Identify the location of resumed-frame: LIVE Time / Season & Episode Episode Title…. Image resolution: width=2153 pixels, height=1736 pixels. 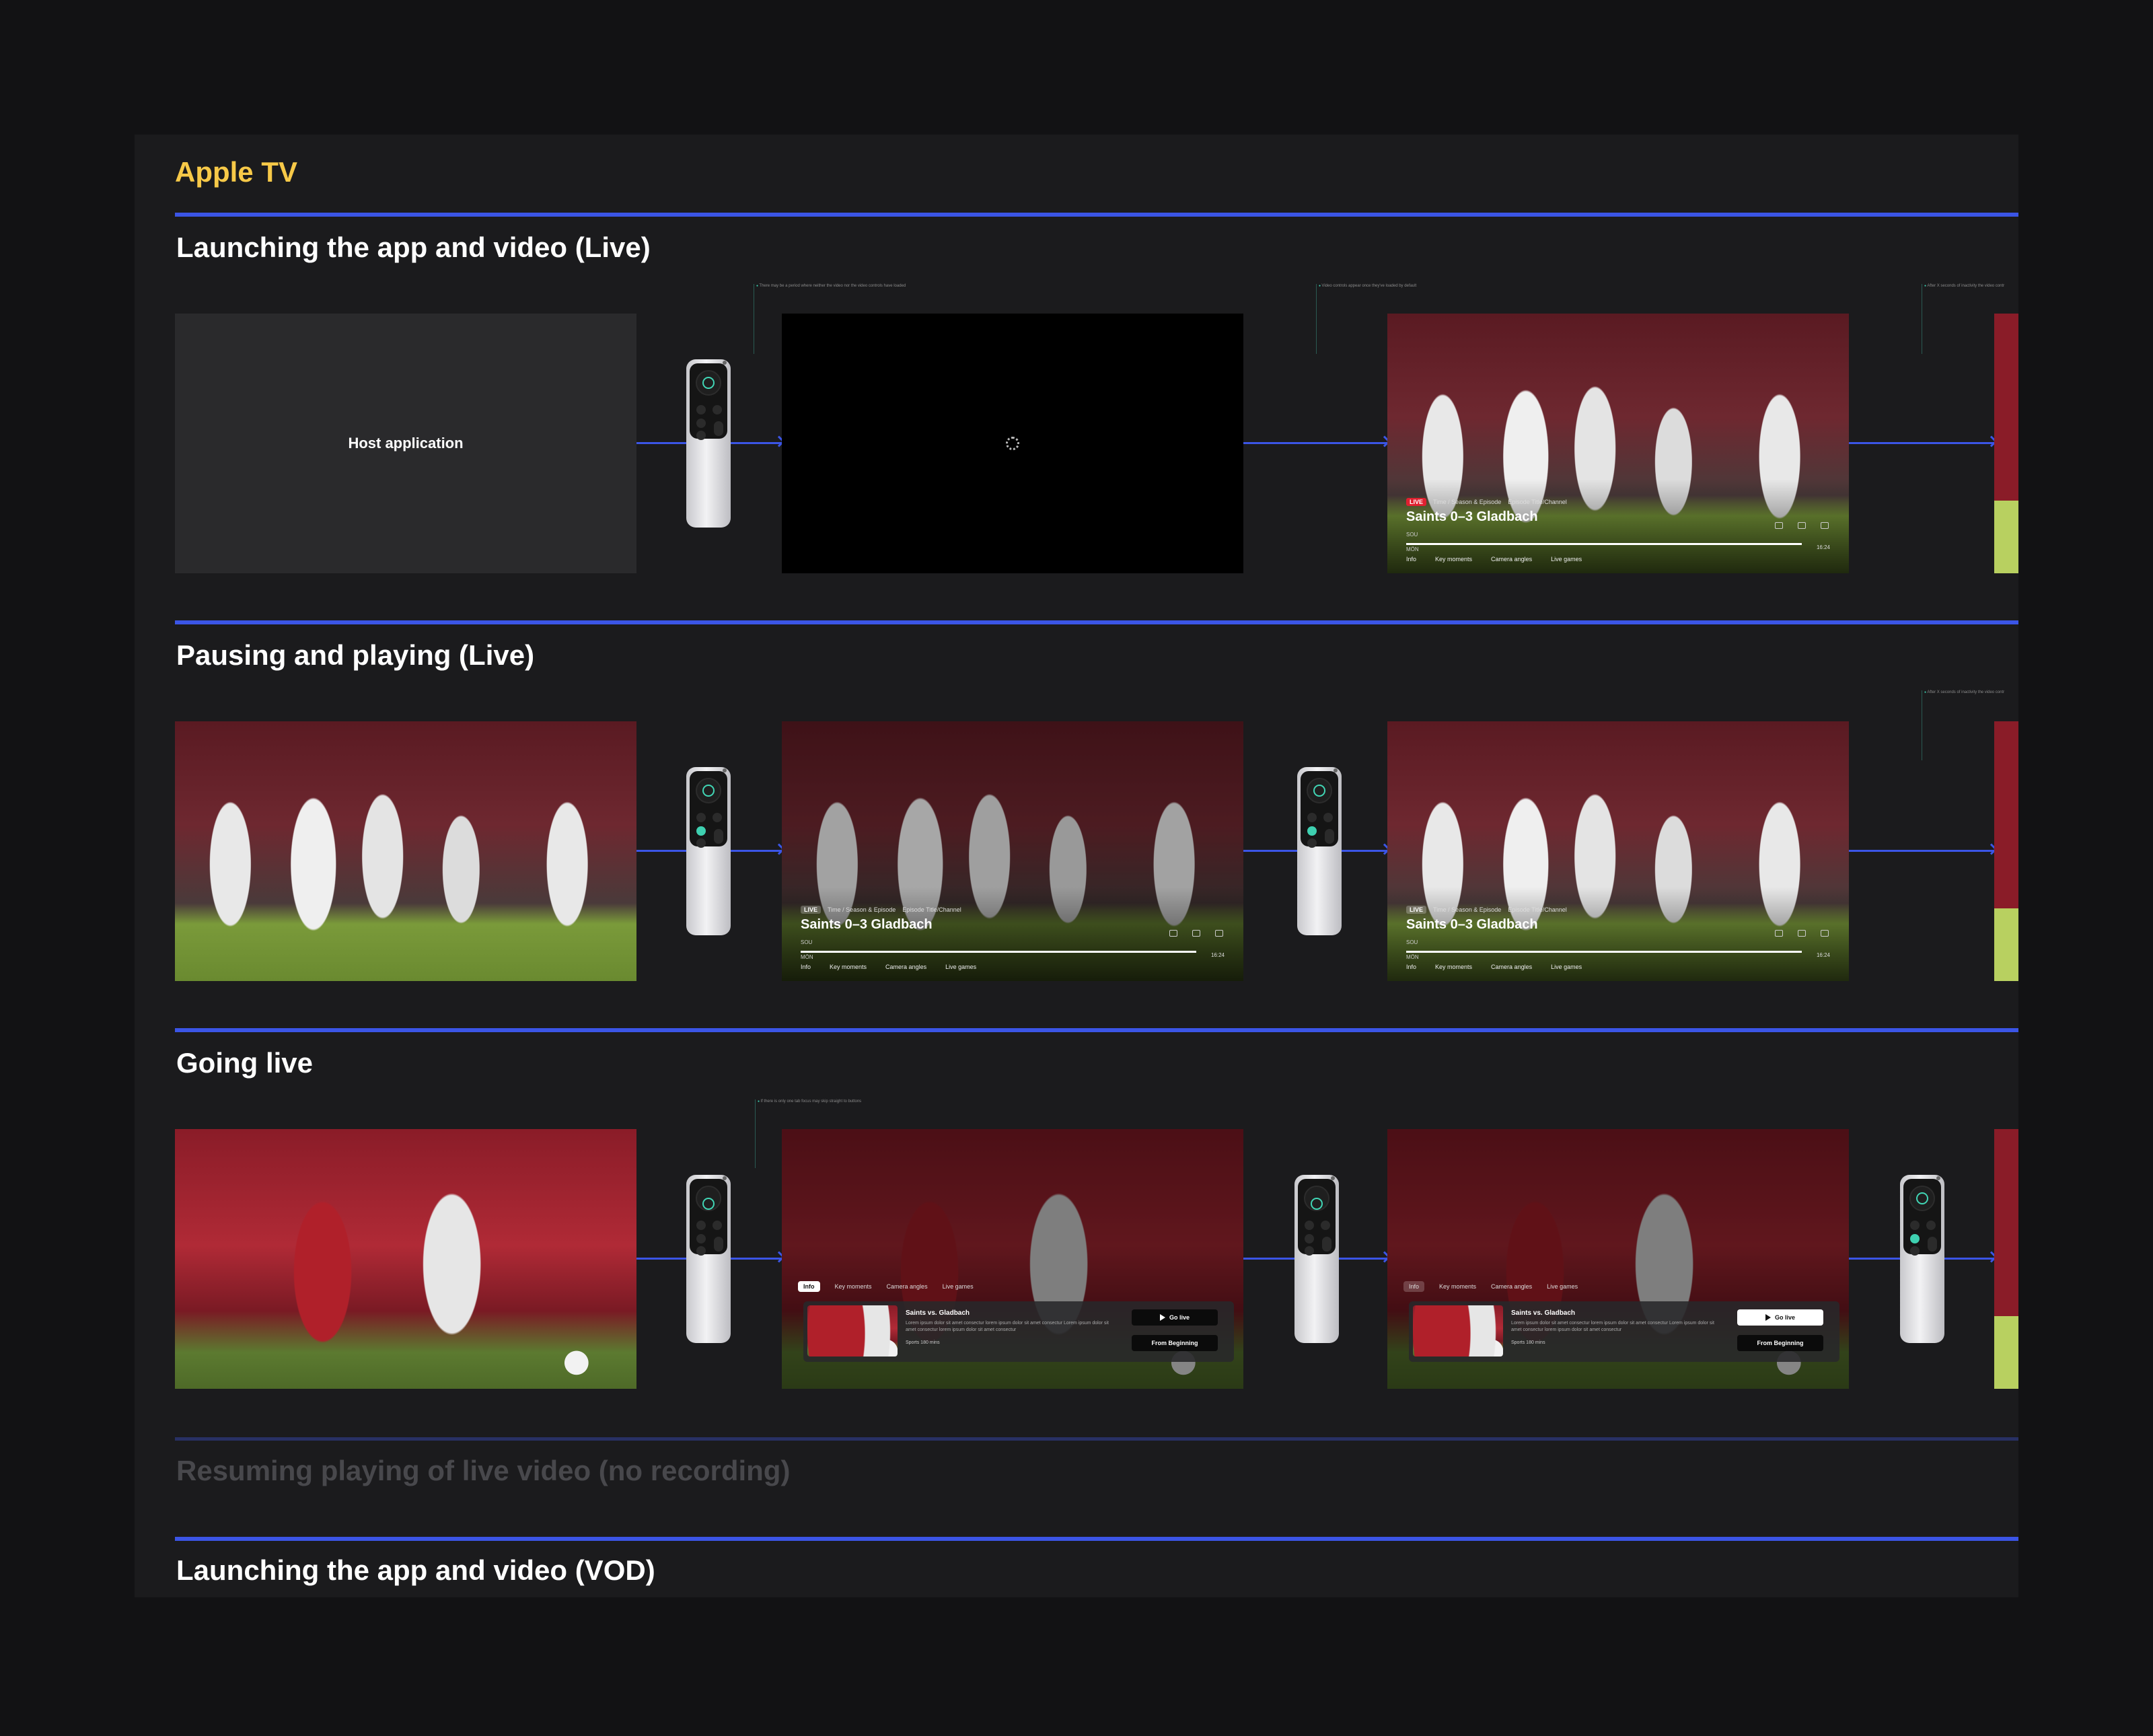
(1618, 851).